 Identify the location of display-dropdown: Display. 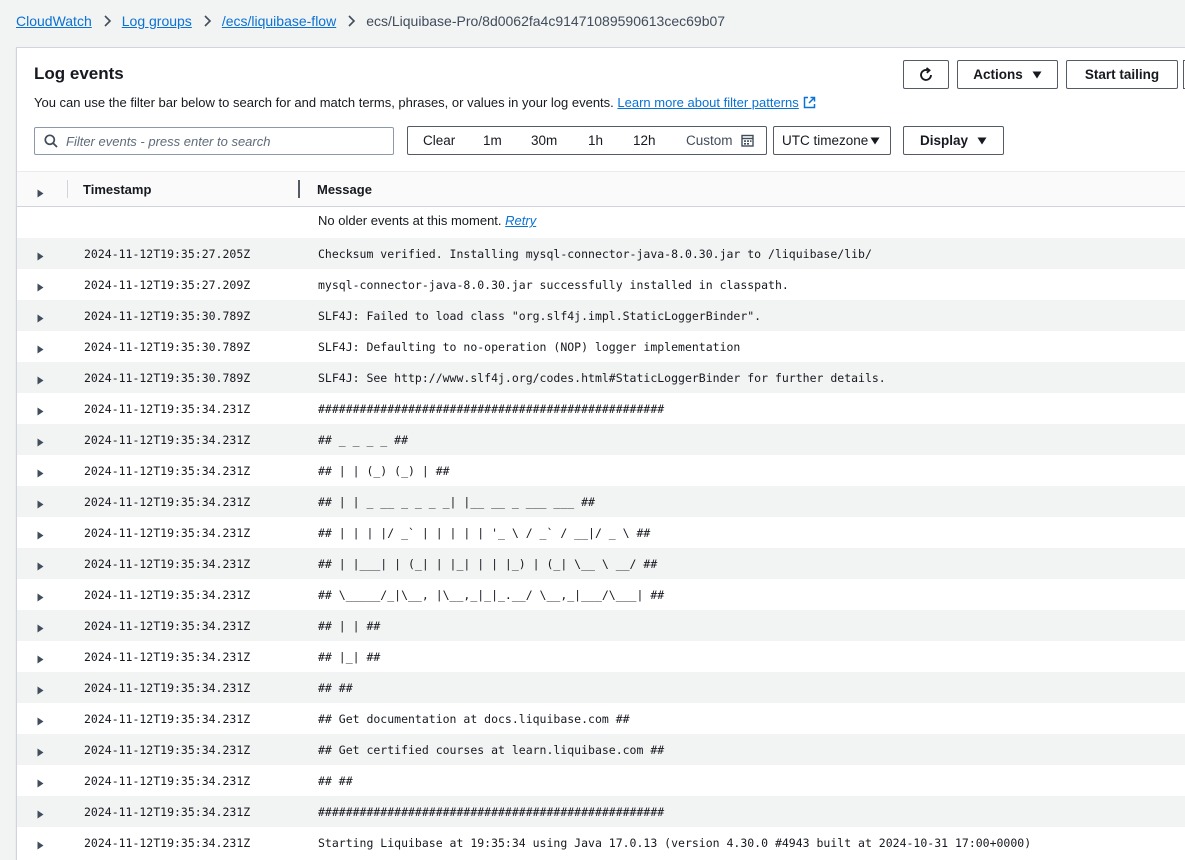
(953, 140).